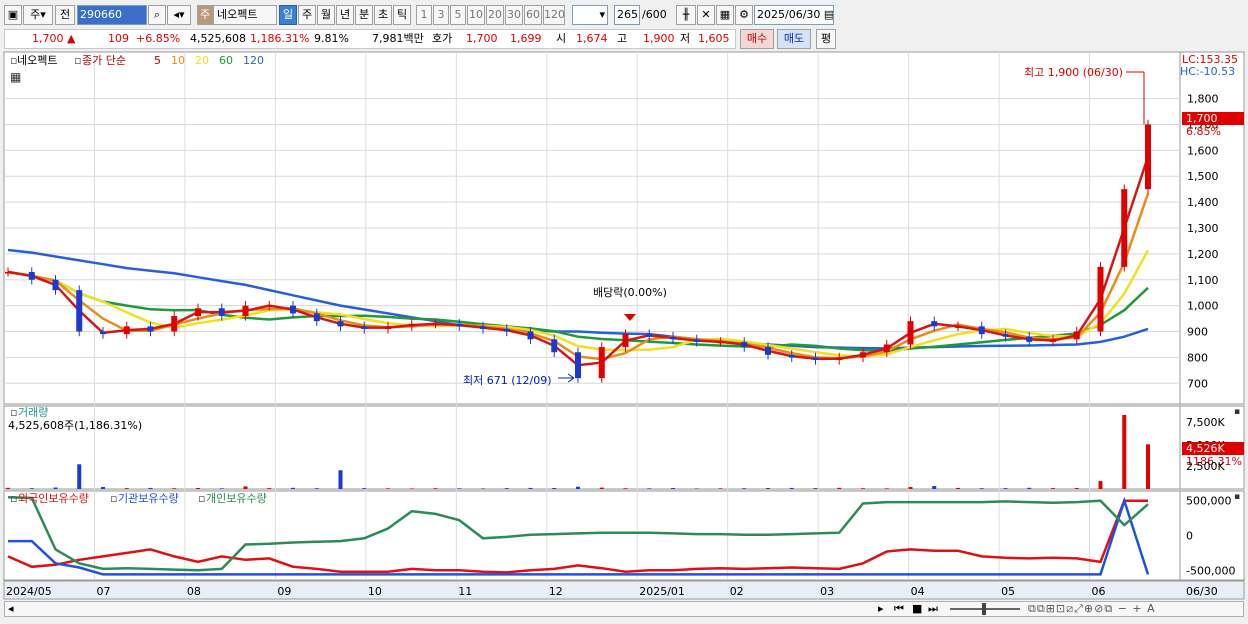  I want to click on search-icon: ⌕, so click(157, 15).